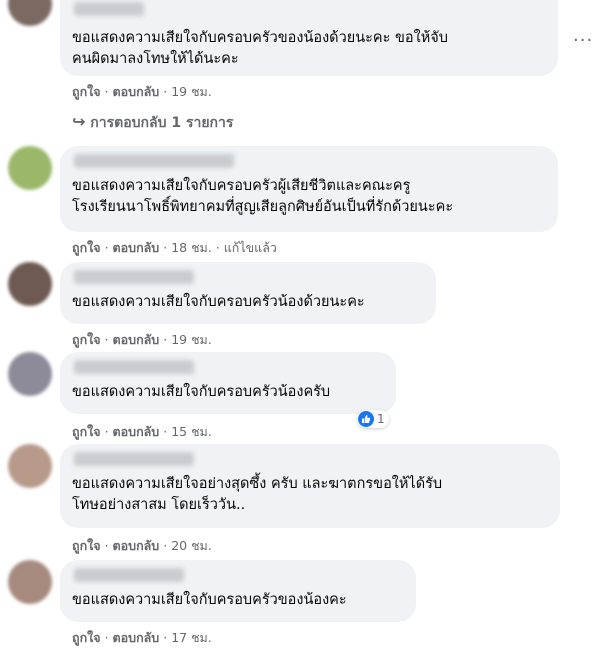  I want to click on timestamp: 17 ชม., so click(191, 637).